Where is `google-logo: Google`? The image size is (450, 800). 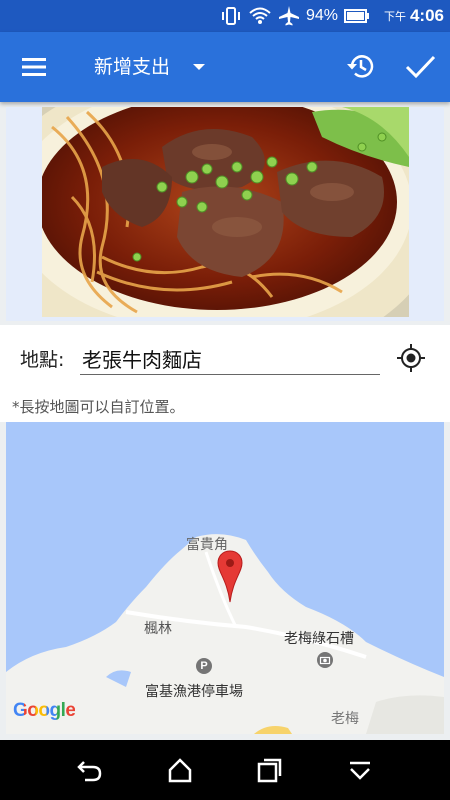 google-logo: Google is located at coordinates (44, 711).